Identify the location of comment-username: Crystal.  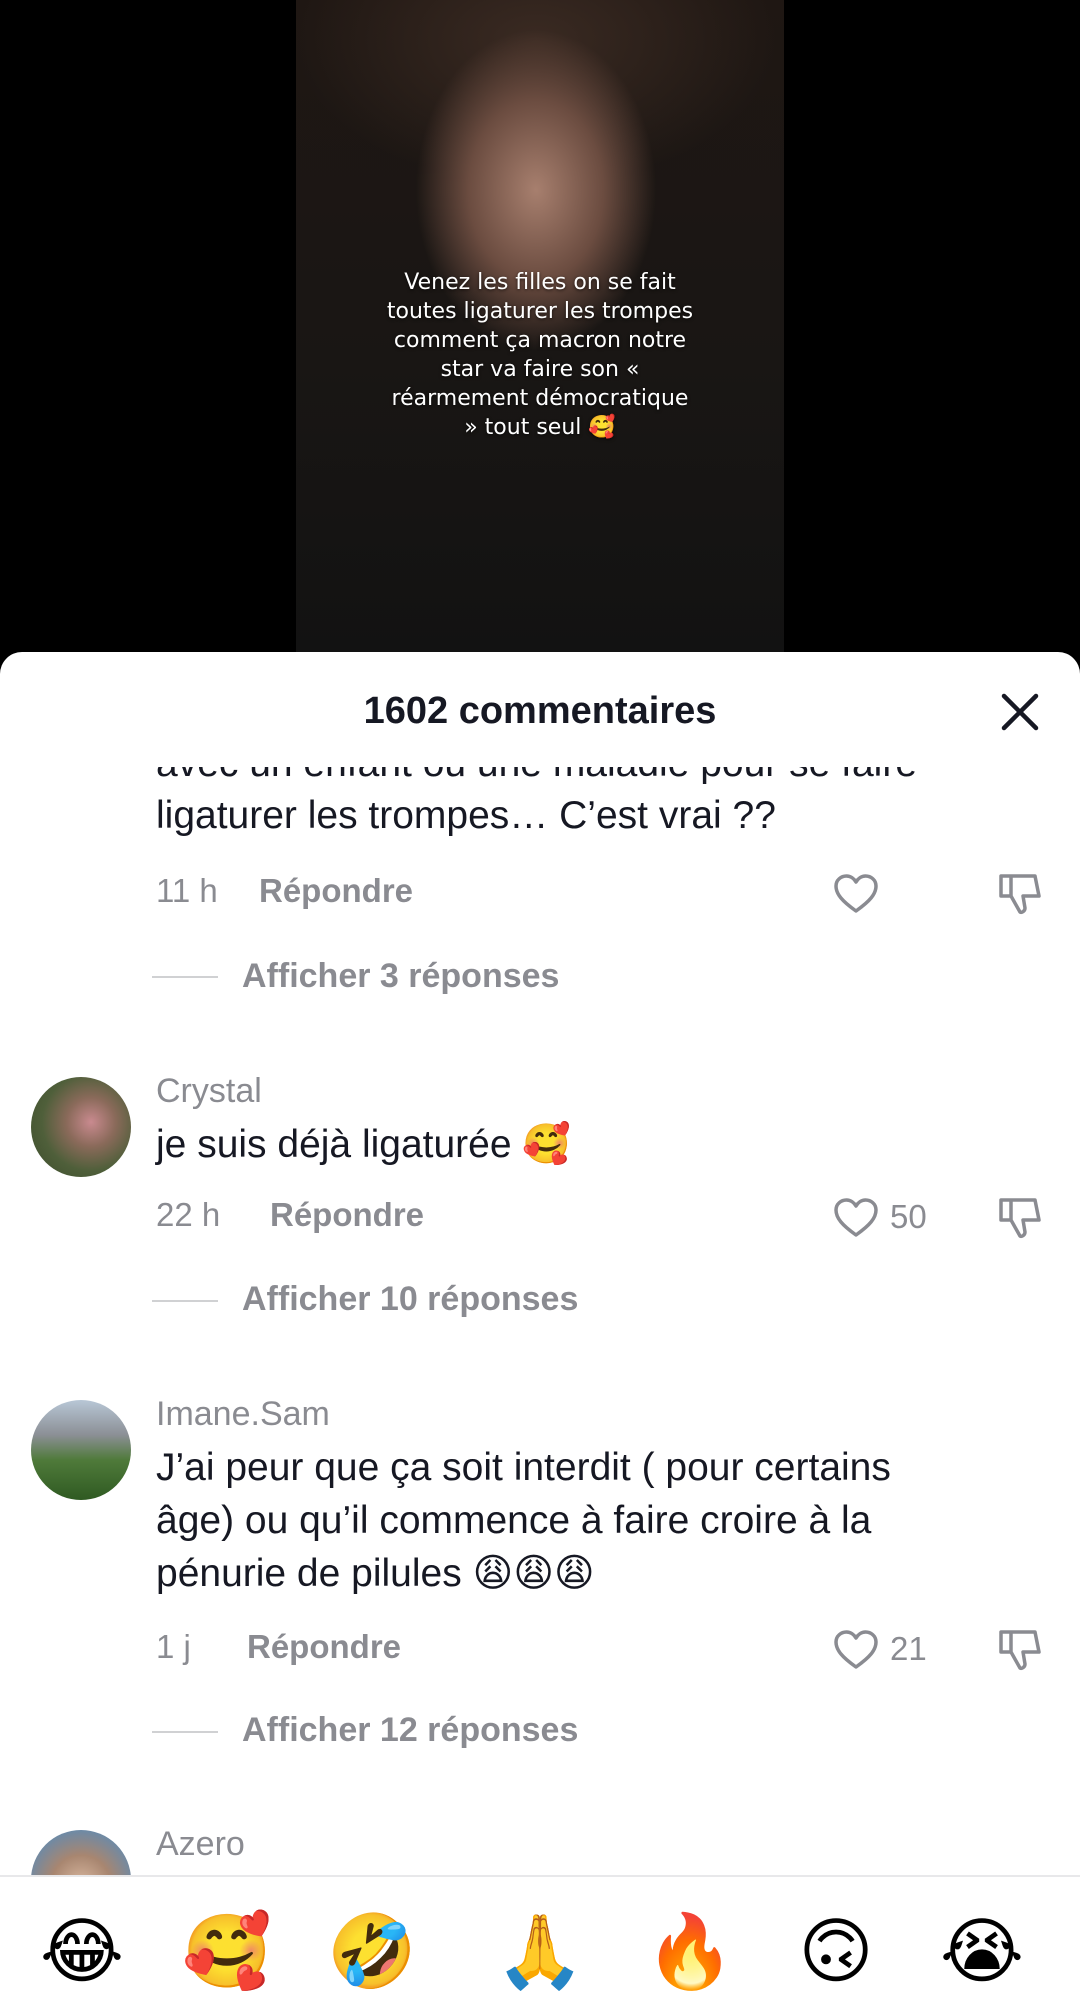
(209, 1091).